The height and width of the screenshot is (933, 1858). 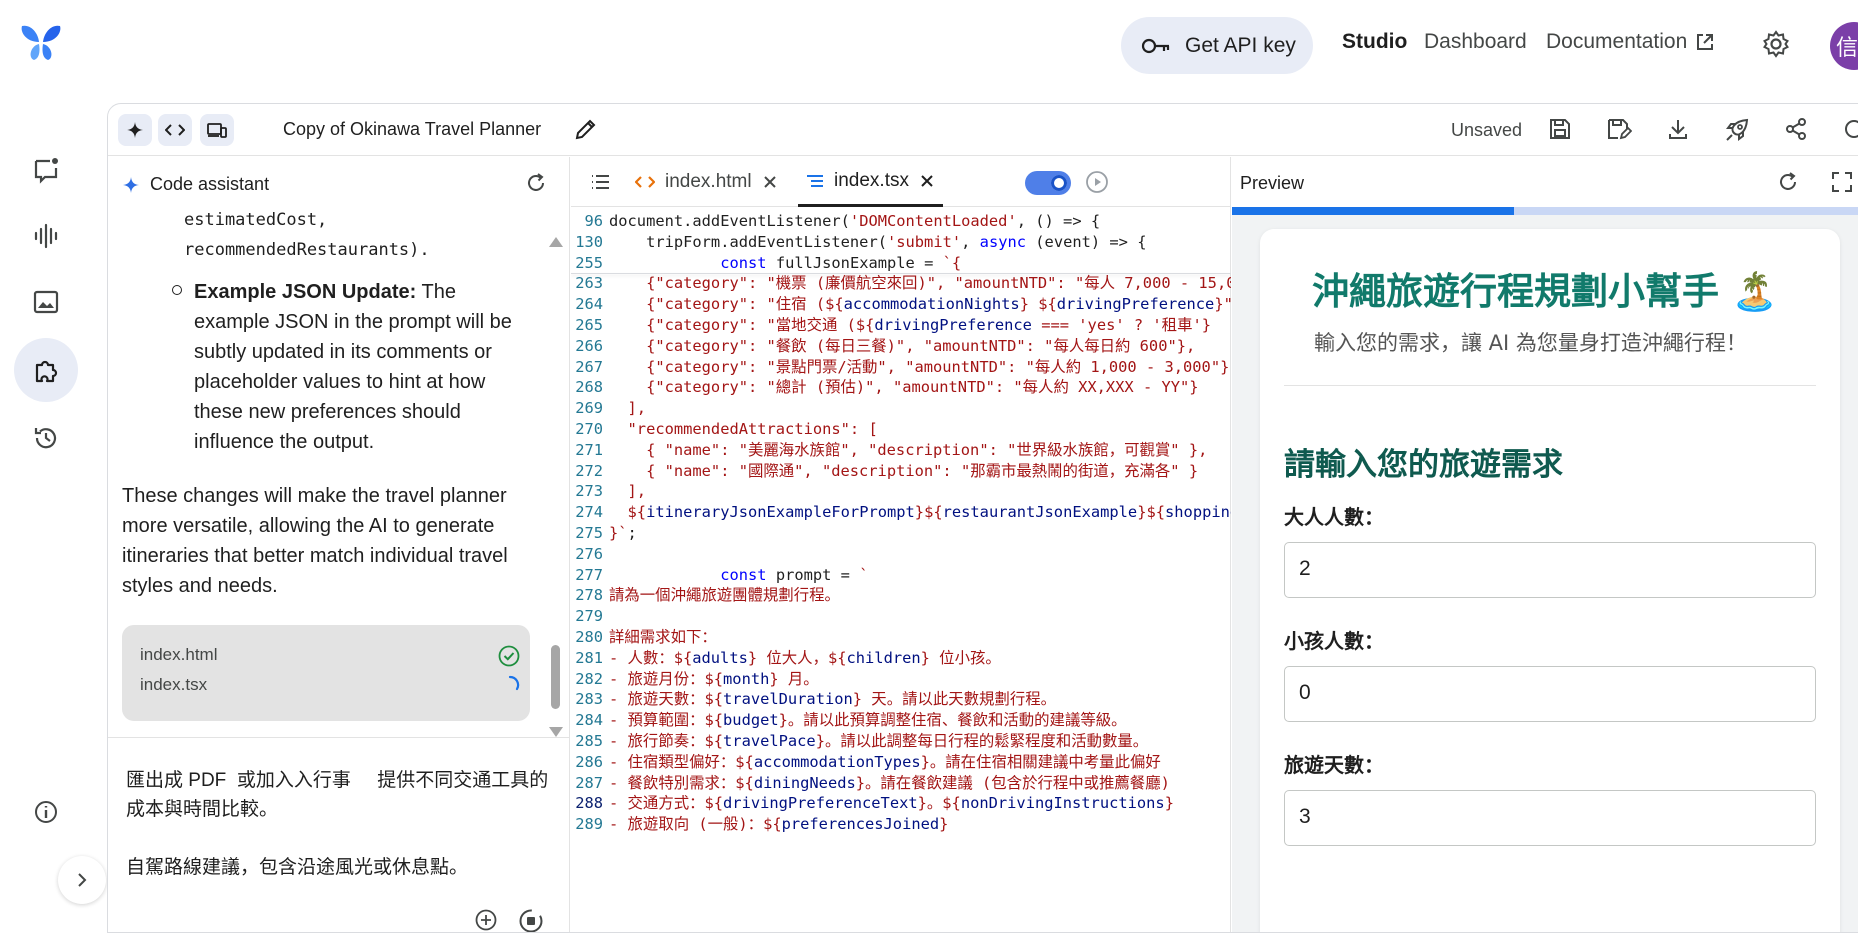 What do you see at coordinates (1487, 130) in the screenshot?
I see `save-status-text: Unsaved` at bounding box center [1487, 130].